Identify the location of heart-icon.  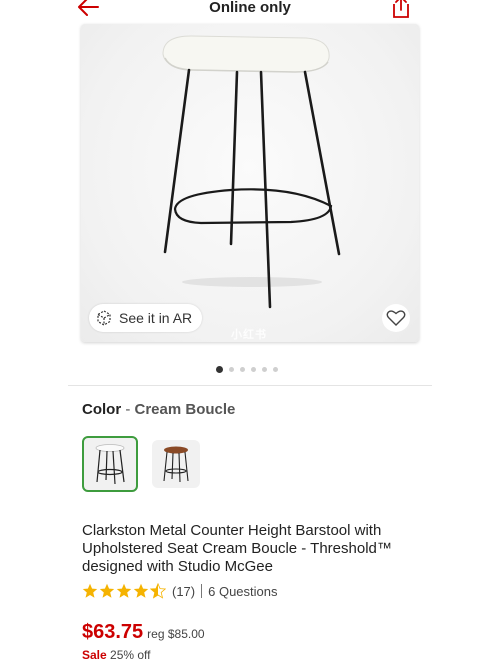
(396, 318).